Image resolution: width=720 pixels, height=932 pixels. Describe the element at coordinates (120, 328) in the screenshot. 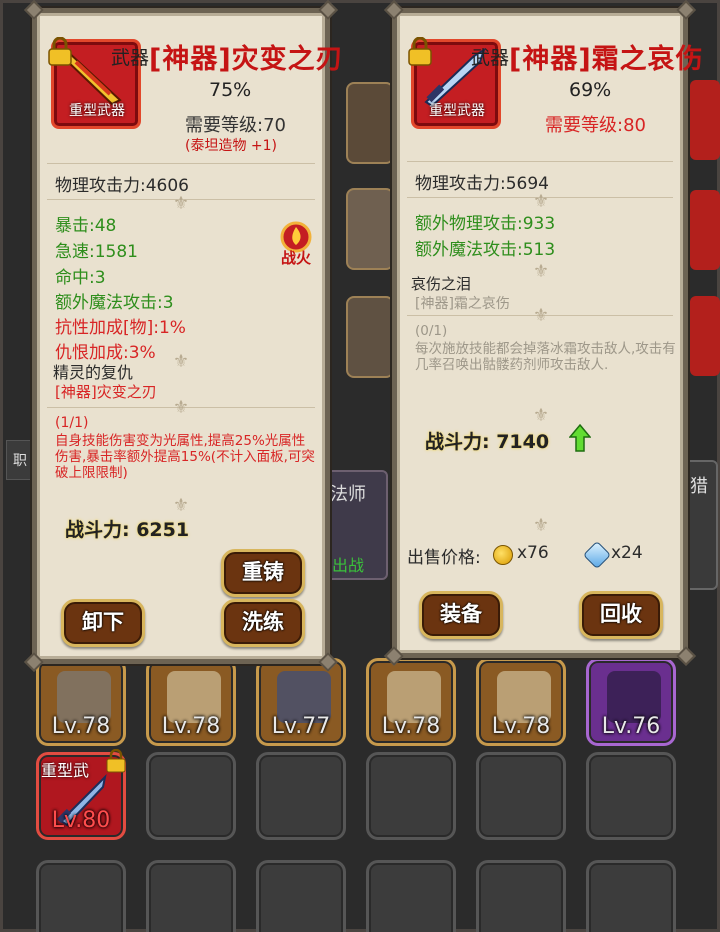

I see `special-stat: 抗性加成[物]:1%` at that location.